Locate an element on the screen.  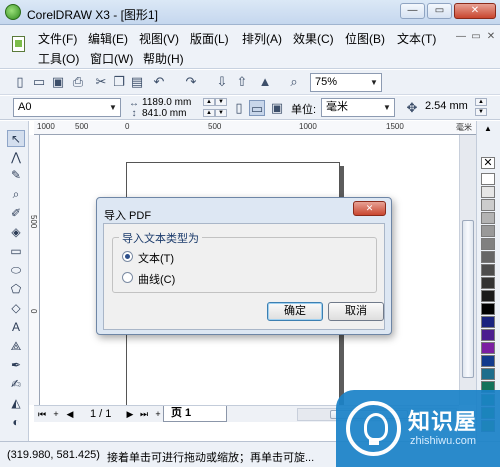
paste-icon: ▤ is located at coordinates (137, 82).